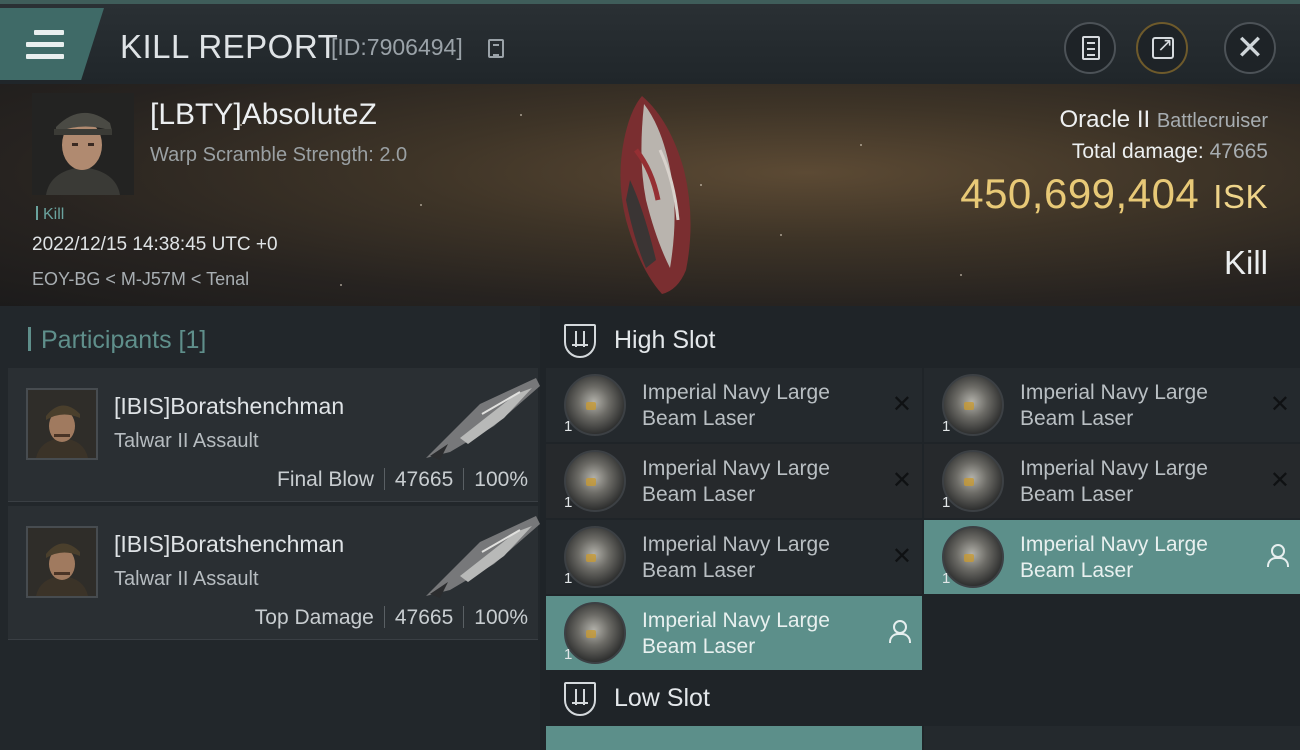 The width and height of the screenshot is (1300, 750). What do you see at coordinates (1105, 119) in the screenshot?
I see `ship-name-text: Oracle II` at bounding box center [1105, 119].